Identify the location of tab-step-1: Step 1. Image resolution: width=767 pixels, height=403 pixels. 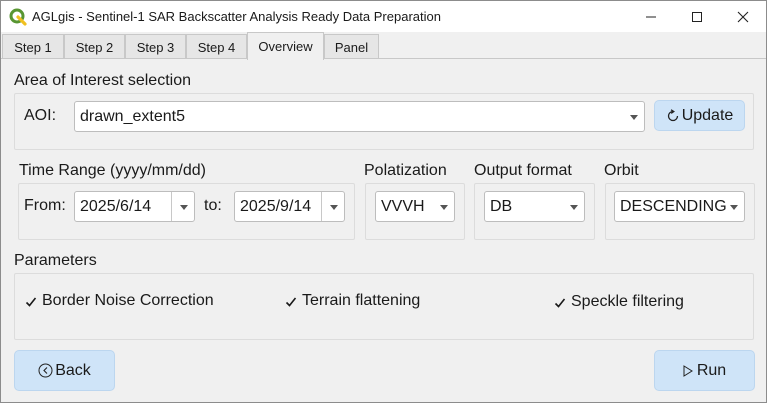
(33, 46).